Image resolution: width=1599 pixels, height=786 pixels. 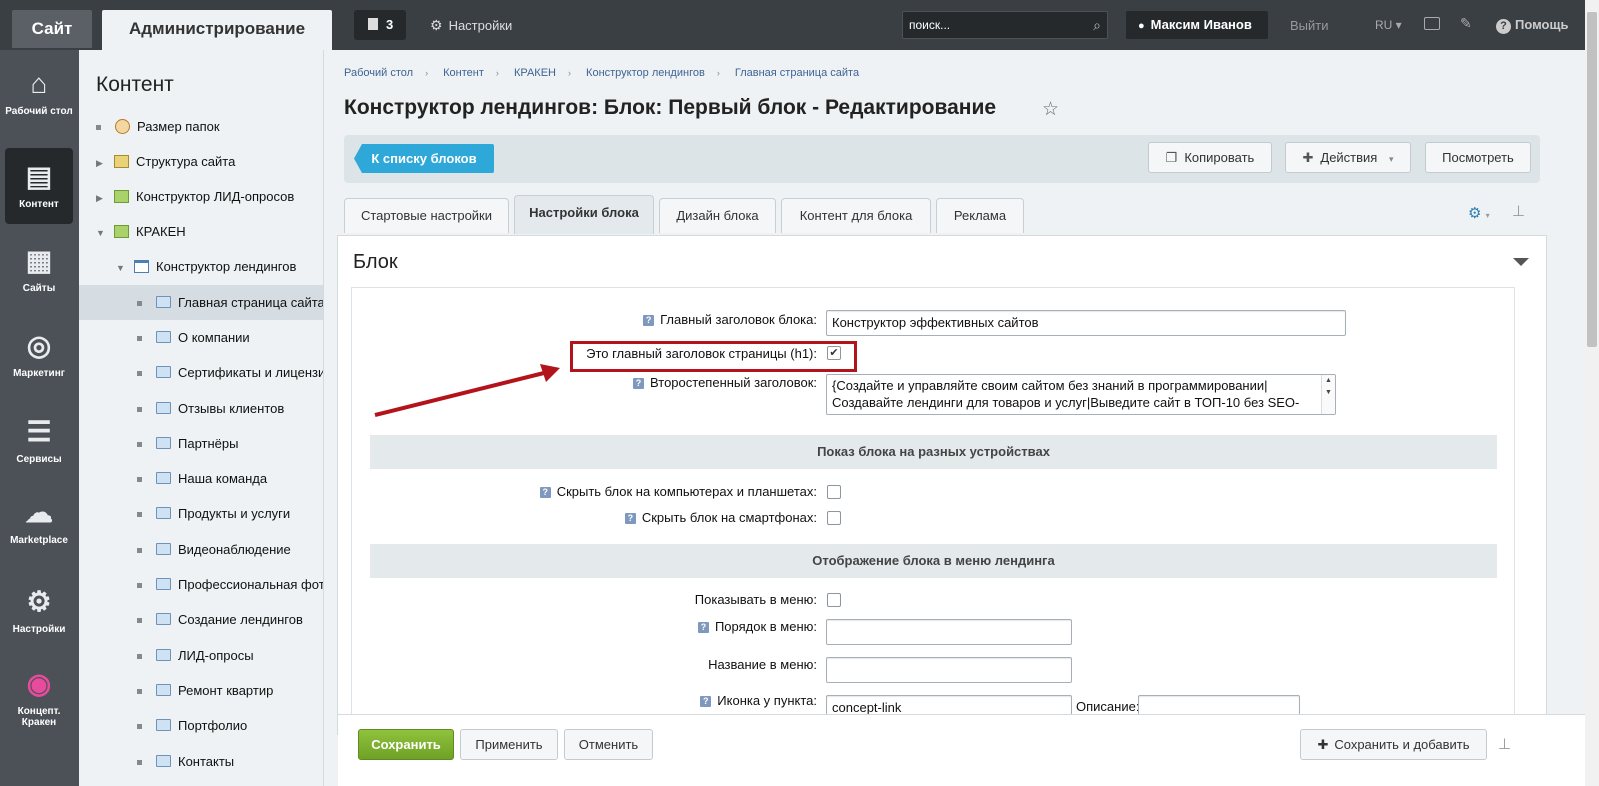 What do you see at coordinates (1466, 23) in the screenshot?
I see `pin-icon: ✎` at bounding box center [1466, 23].